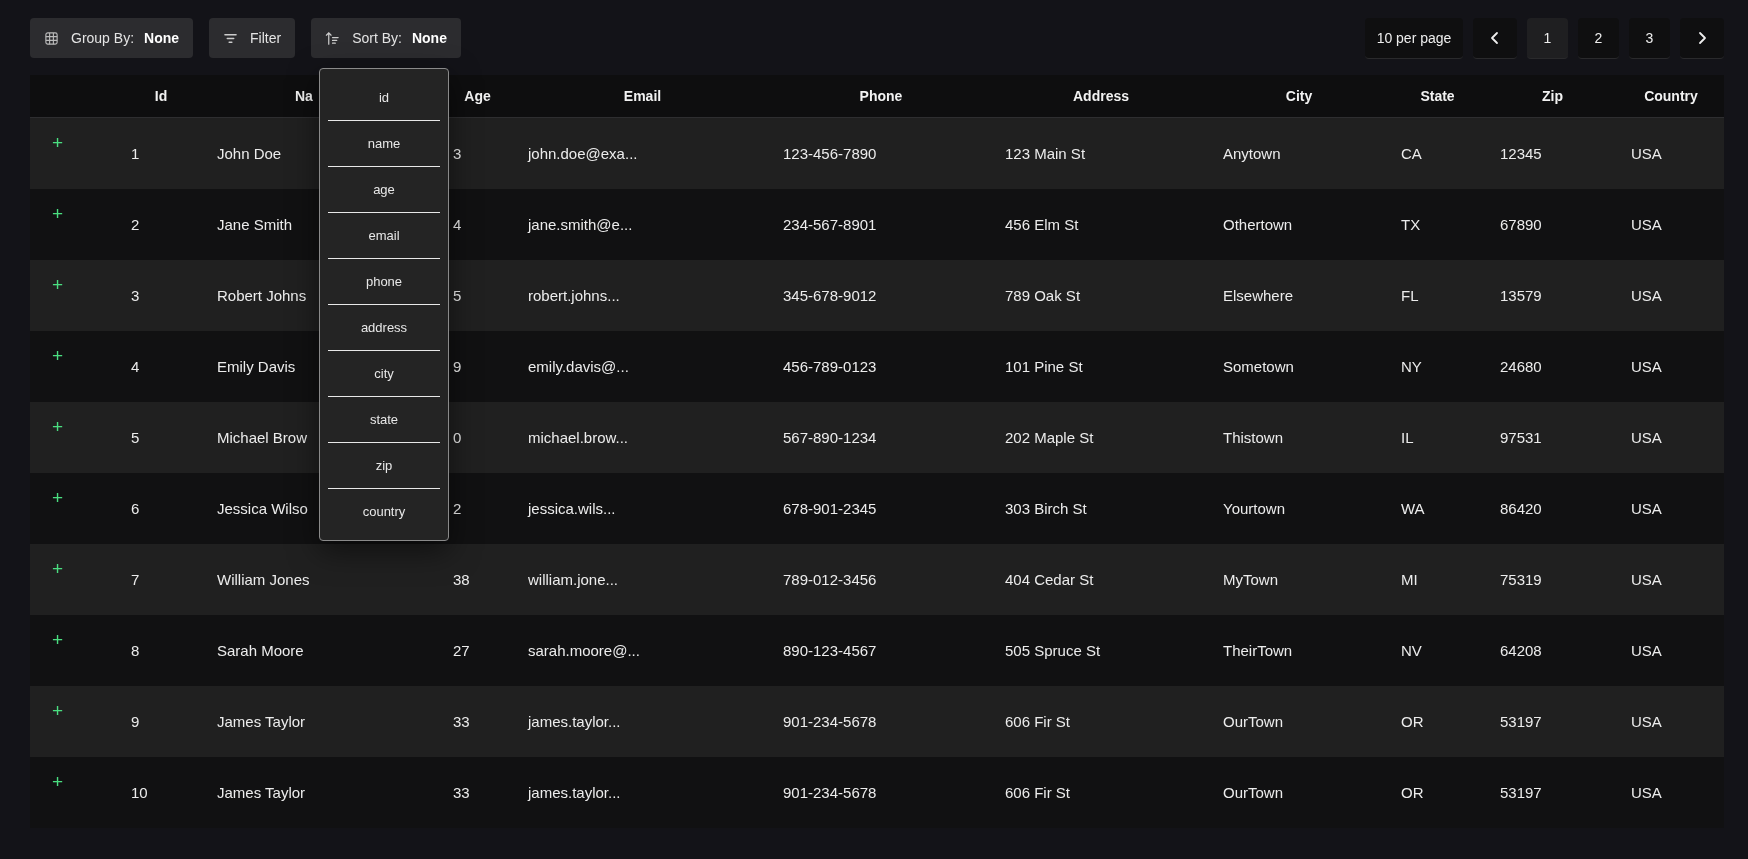  Describe the element at coordinates (112, 38) in the screenshot. I see `group-button: Group By: None` at that location.